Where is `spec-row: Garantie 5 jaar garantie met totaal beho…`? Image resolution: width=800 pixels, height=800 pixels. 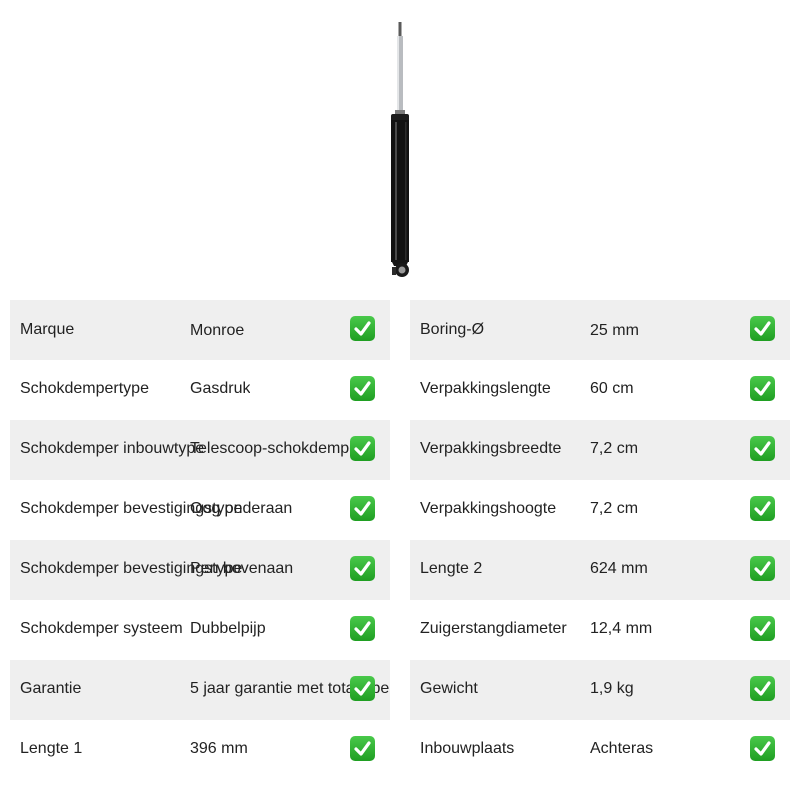
spec-row: Garantie 5 jaar garantie met totaal beho… is located at coordinates (200, 690).